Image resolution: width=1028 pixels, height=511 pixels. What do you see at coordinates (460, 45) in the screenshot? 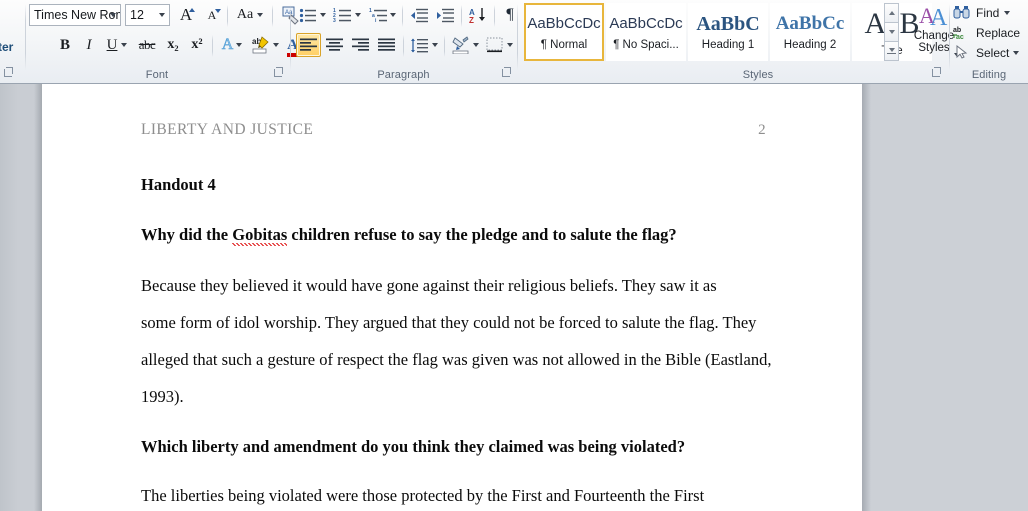
I see `shading-icon` at bounding box center [460, 45].